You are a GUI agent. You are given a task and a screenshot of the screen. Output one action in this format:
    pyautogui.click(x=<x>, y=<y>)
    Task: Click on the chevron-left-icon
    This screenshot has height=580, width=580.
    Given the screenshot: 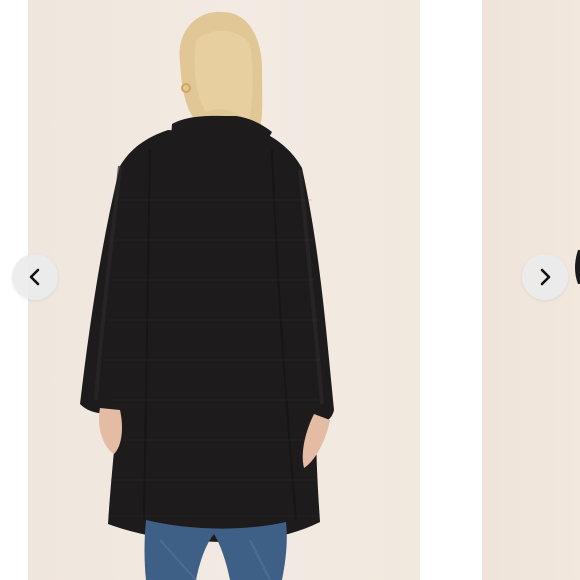 What is the action you would take?
    pyautogui.click(x=34, y=277)
    